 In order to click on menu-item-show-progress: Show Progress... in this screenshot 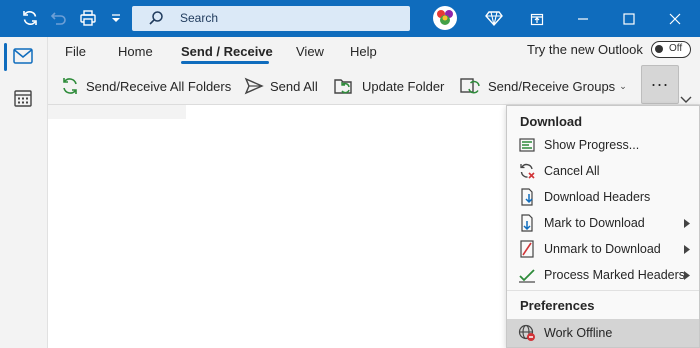, I will do `click(603, 145)`.